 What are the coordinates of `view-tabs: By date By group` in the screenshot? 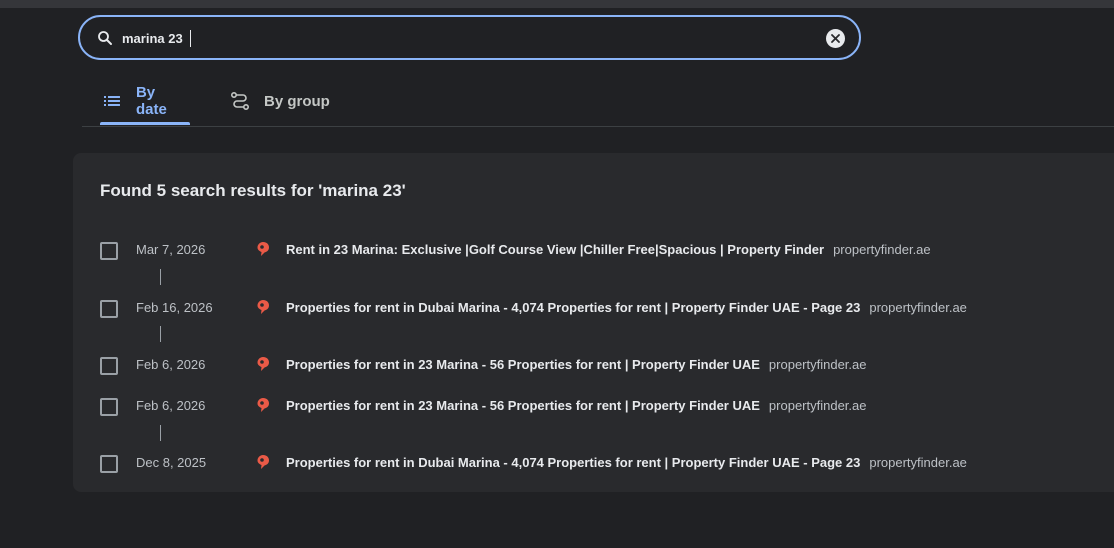 It's located at (598, 102).